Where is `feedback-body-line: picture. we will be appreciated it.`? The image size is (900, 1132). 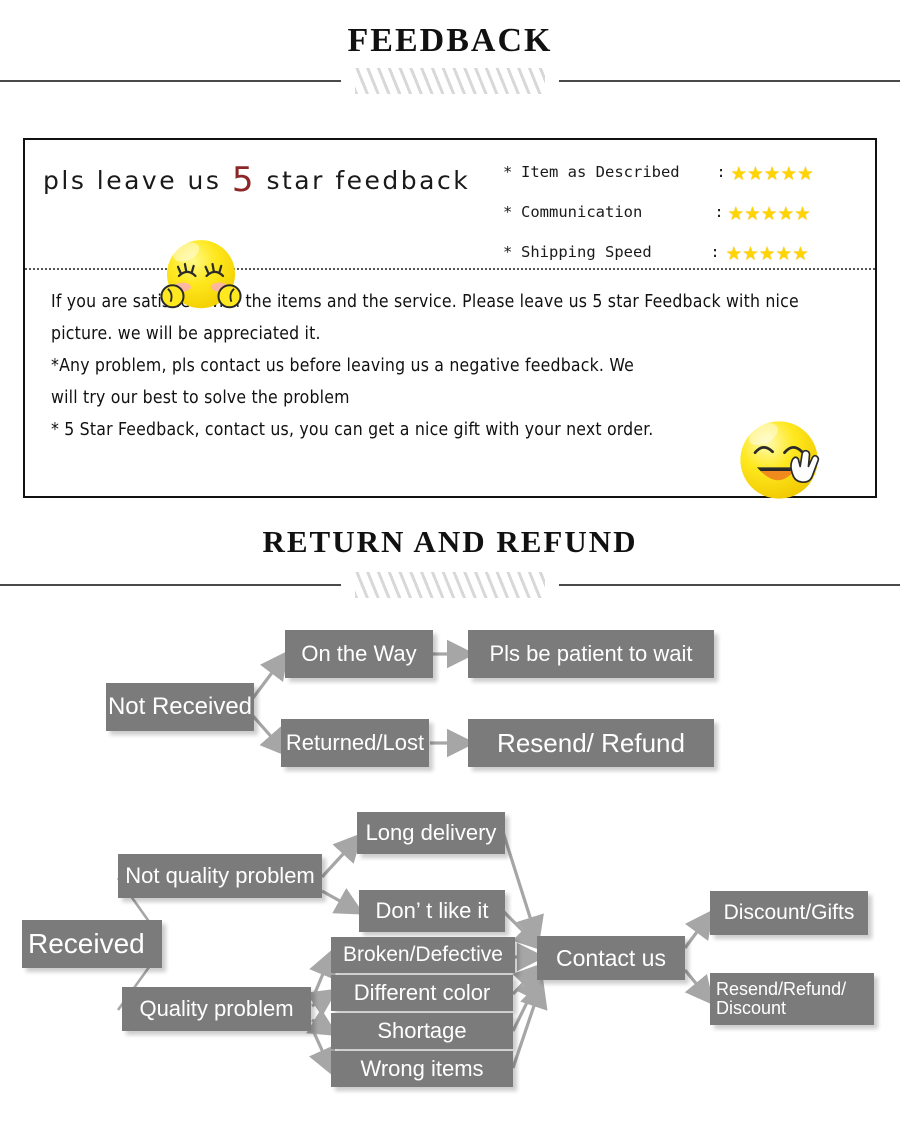
feedback-body-line: picture. we will be appreciated it. is located at coordinates (186, 334).